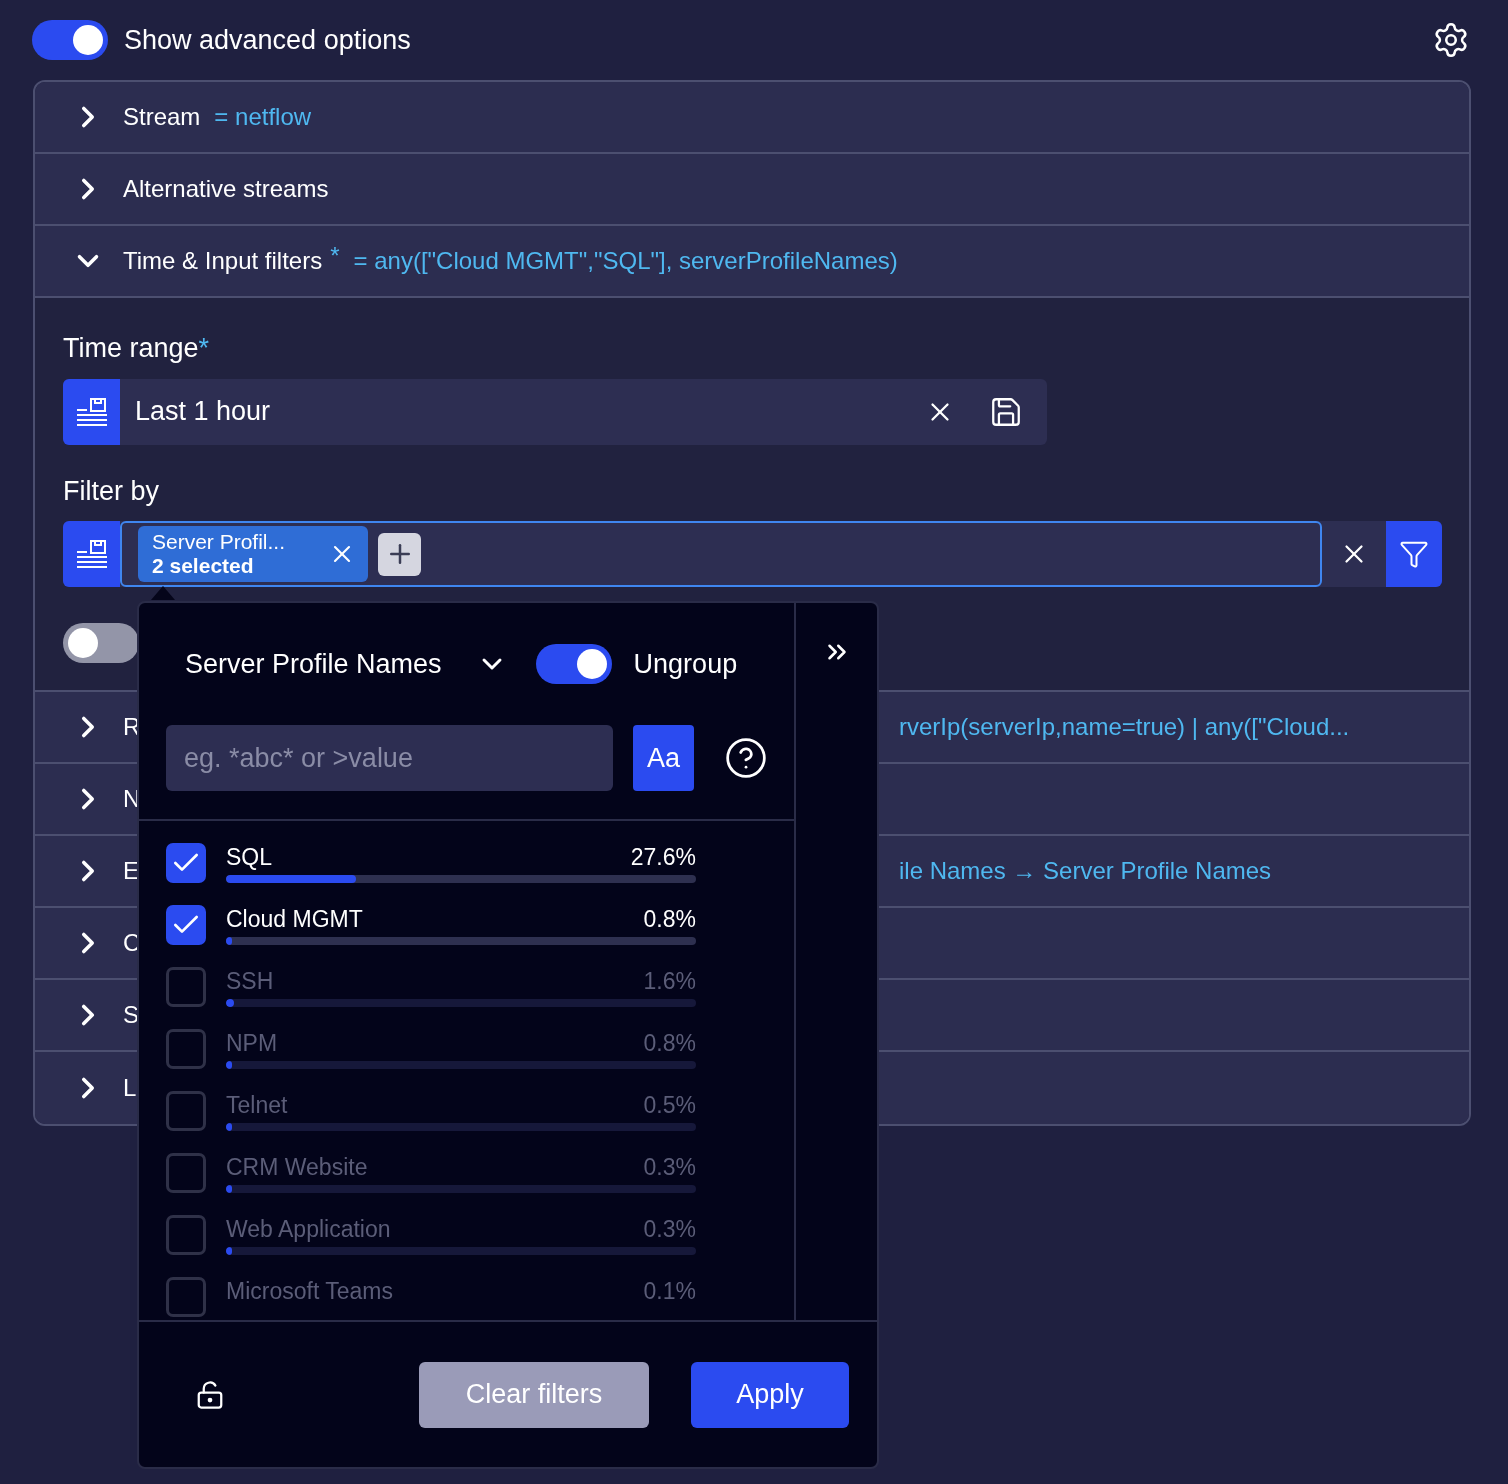  I want to click on option-label: Microsoft Teams, so click(309, 1291).